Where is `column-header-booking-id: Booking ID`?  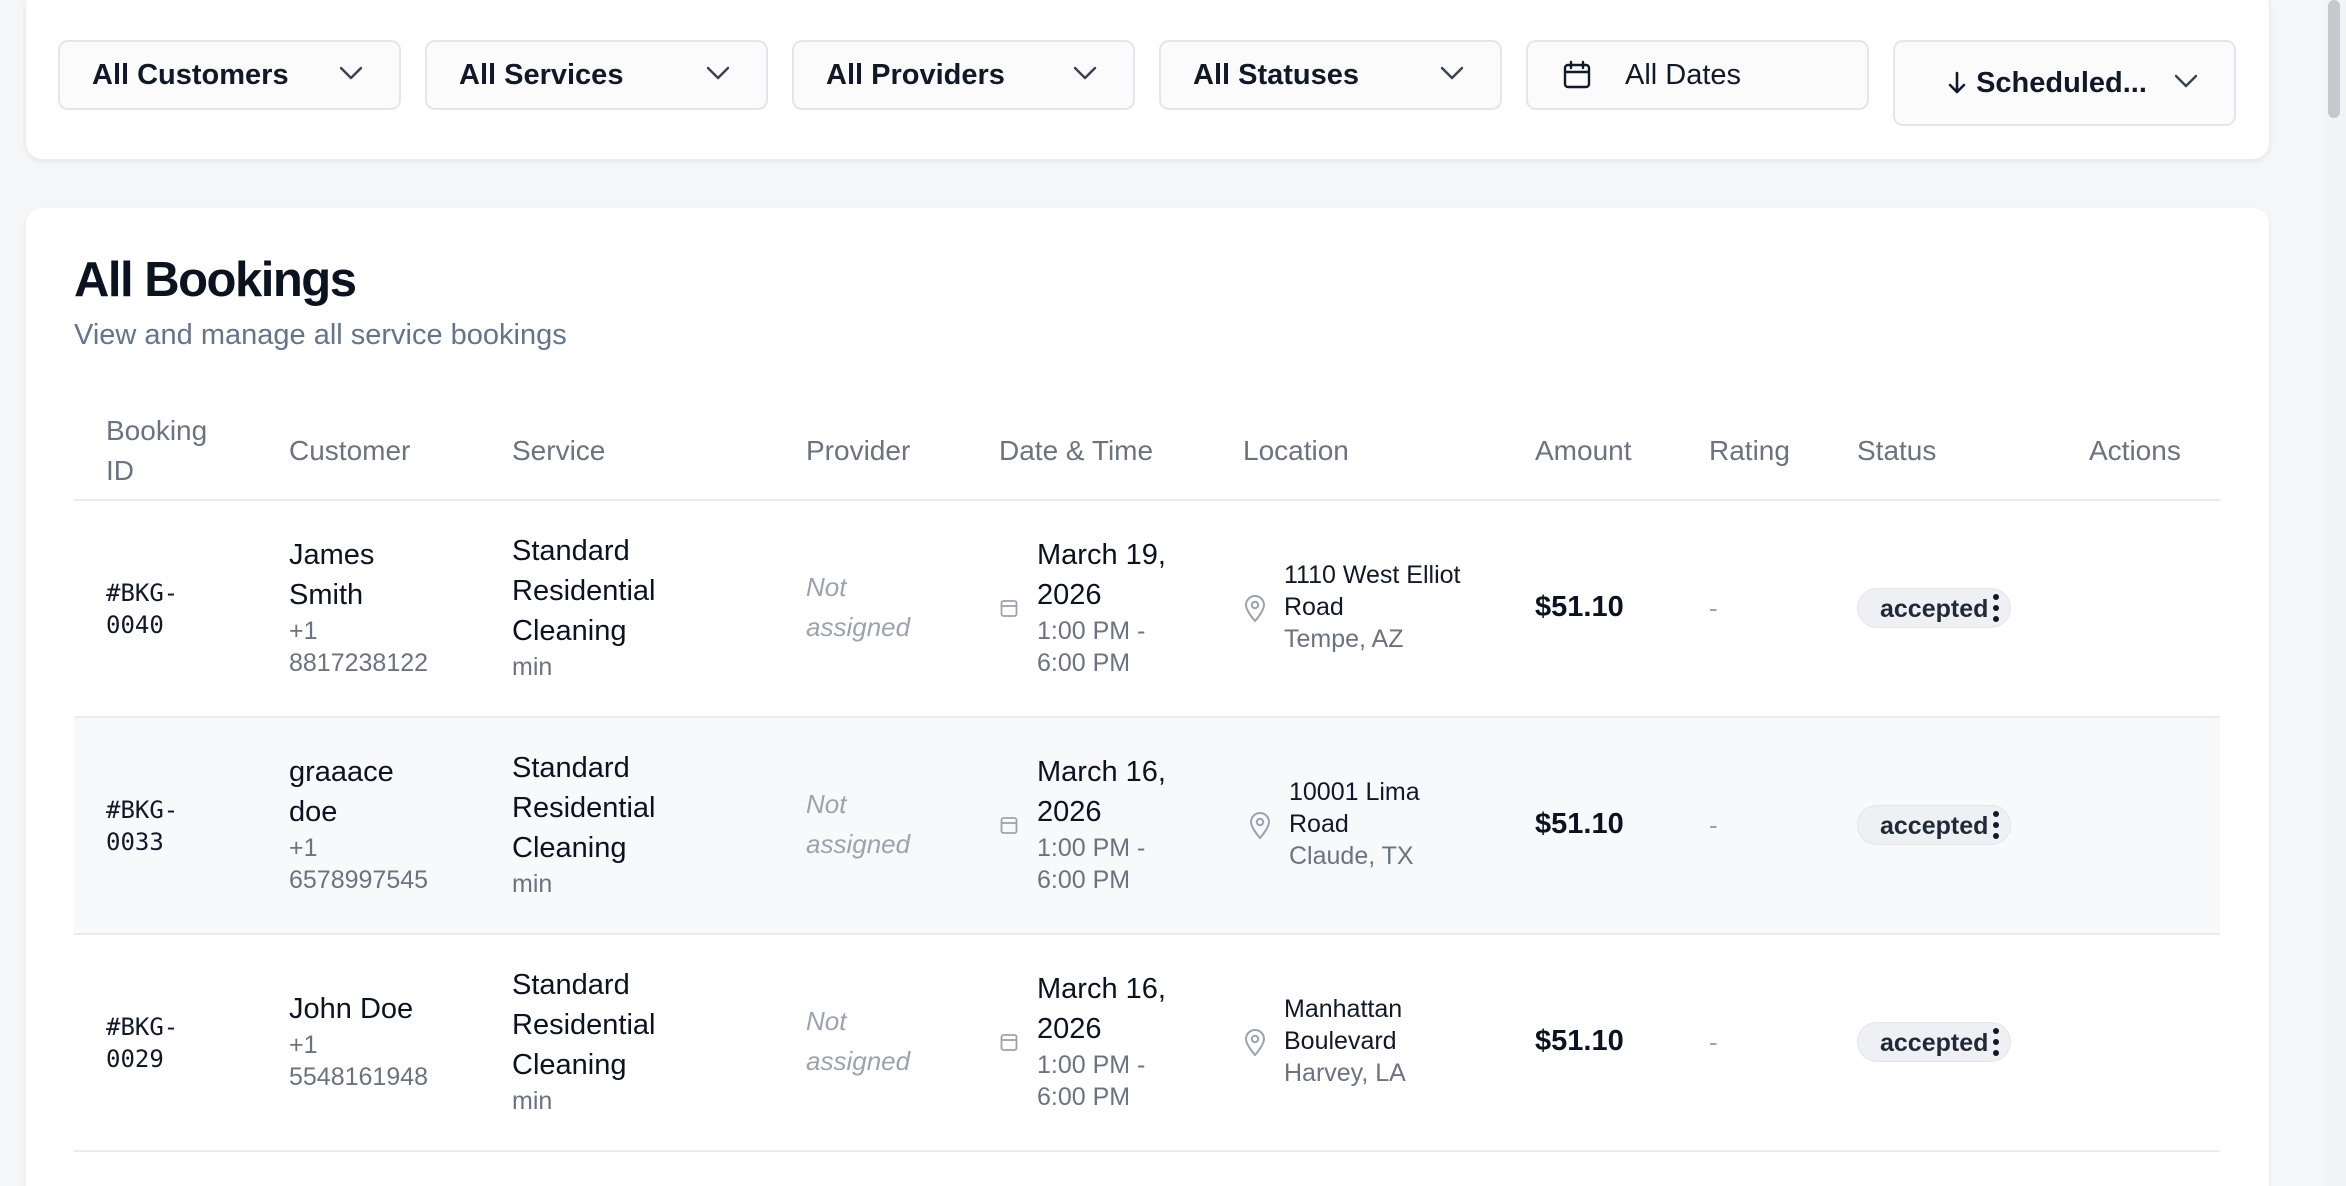 column-header-booking-id: Booking ID is located at coordinates (156, 451).